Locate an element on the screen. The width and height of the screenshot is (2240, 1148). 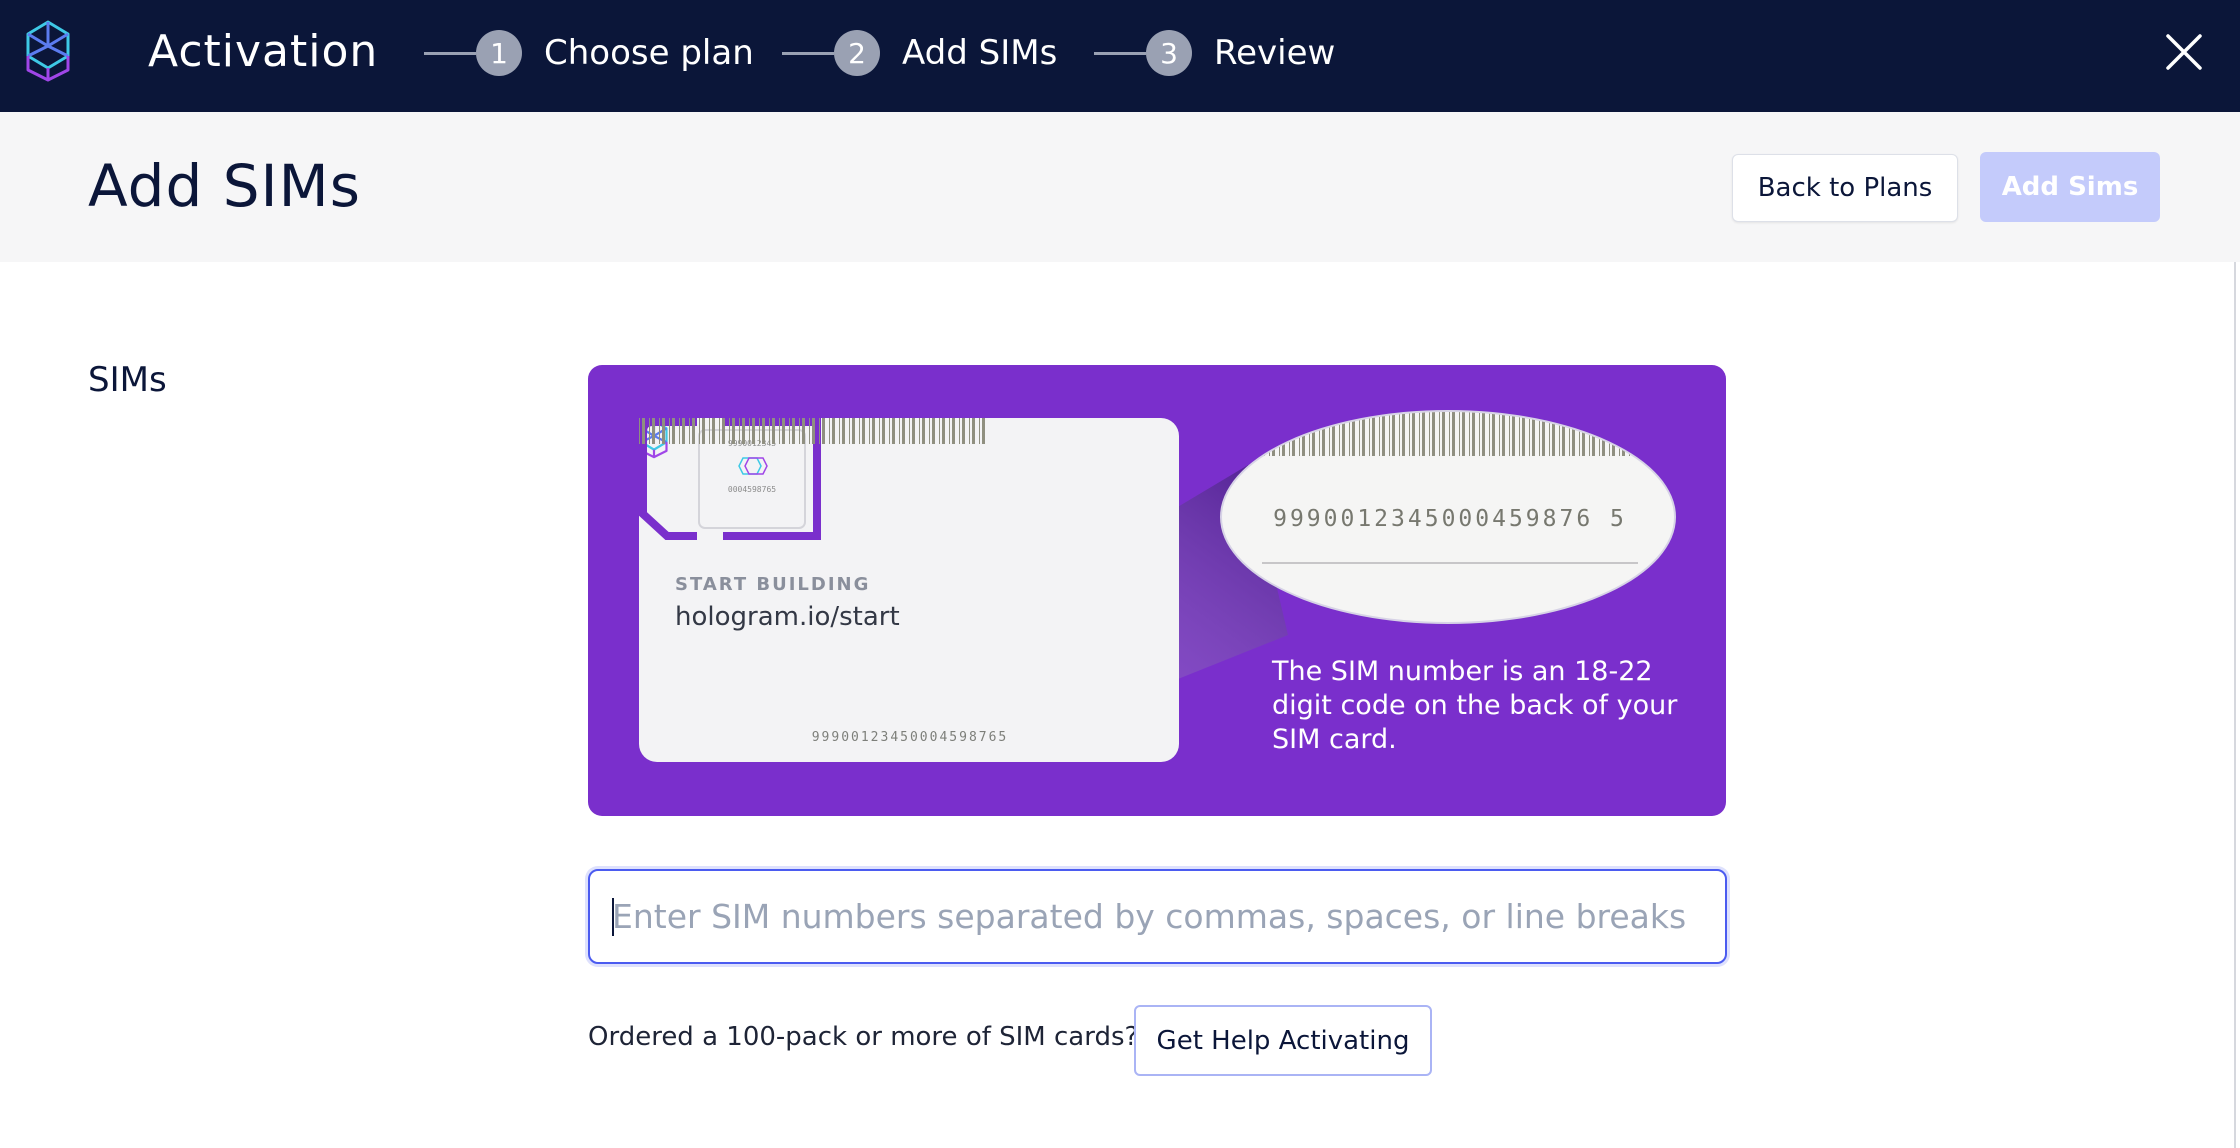
step-review: 3 Review is located at coordinates (1214, 53).